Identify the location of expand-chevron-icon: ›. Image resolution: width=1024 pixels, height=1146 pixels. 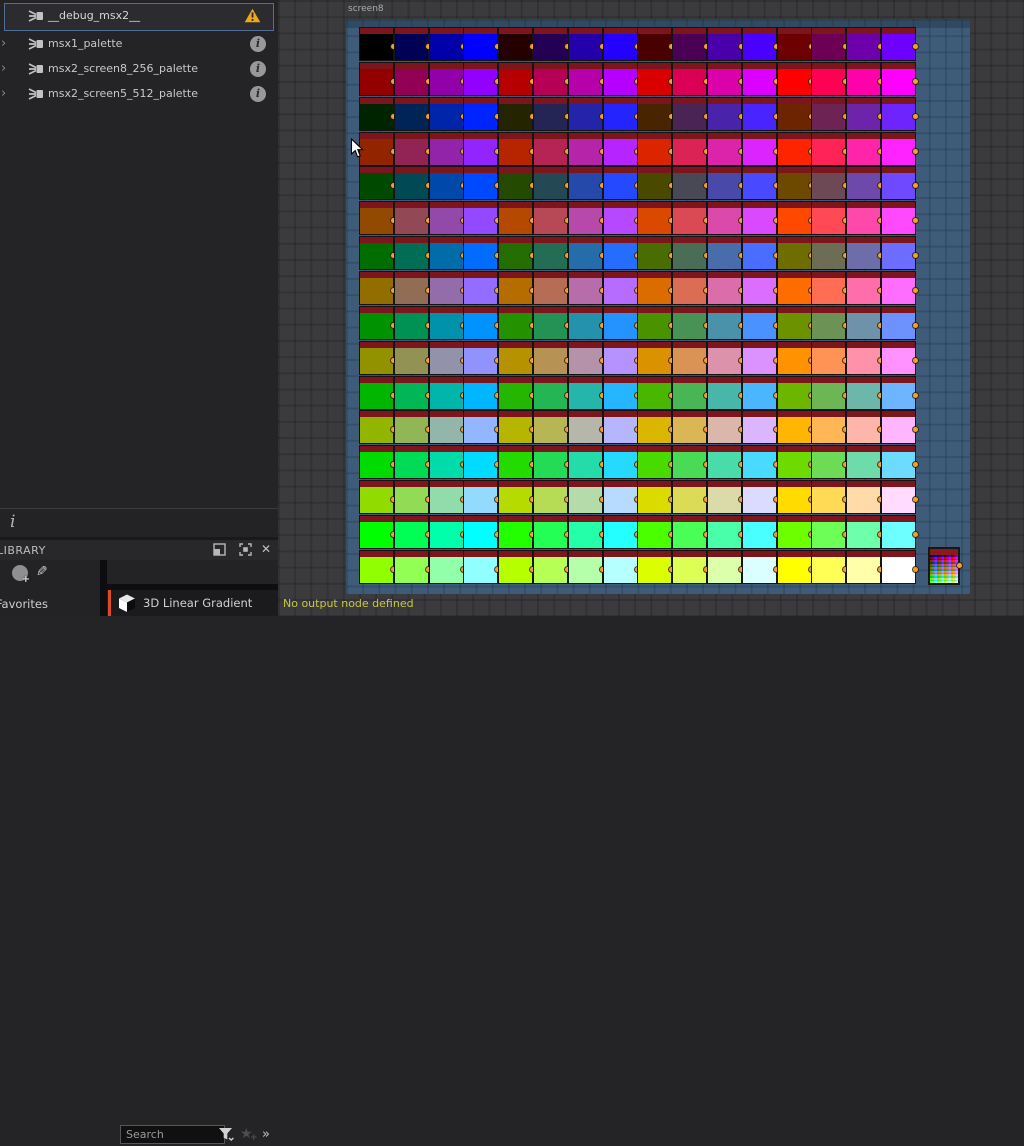
(3, 94).